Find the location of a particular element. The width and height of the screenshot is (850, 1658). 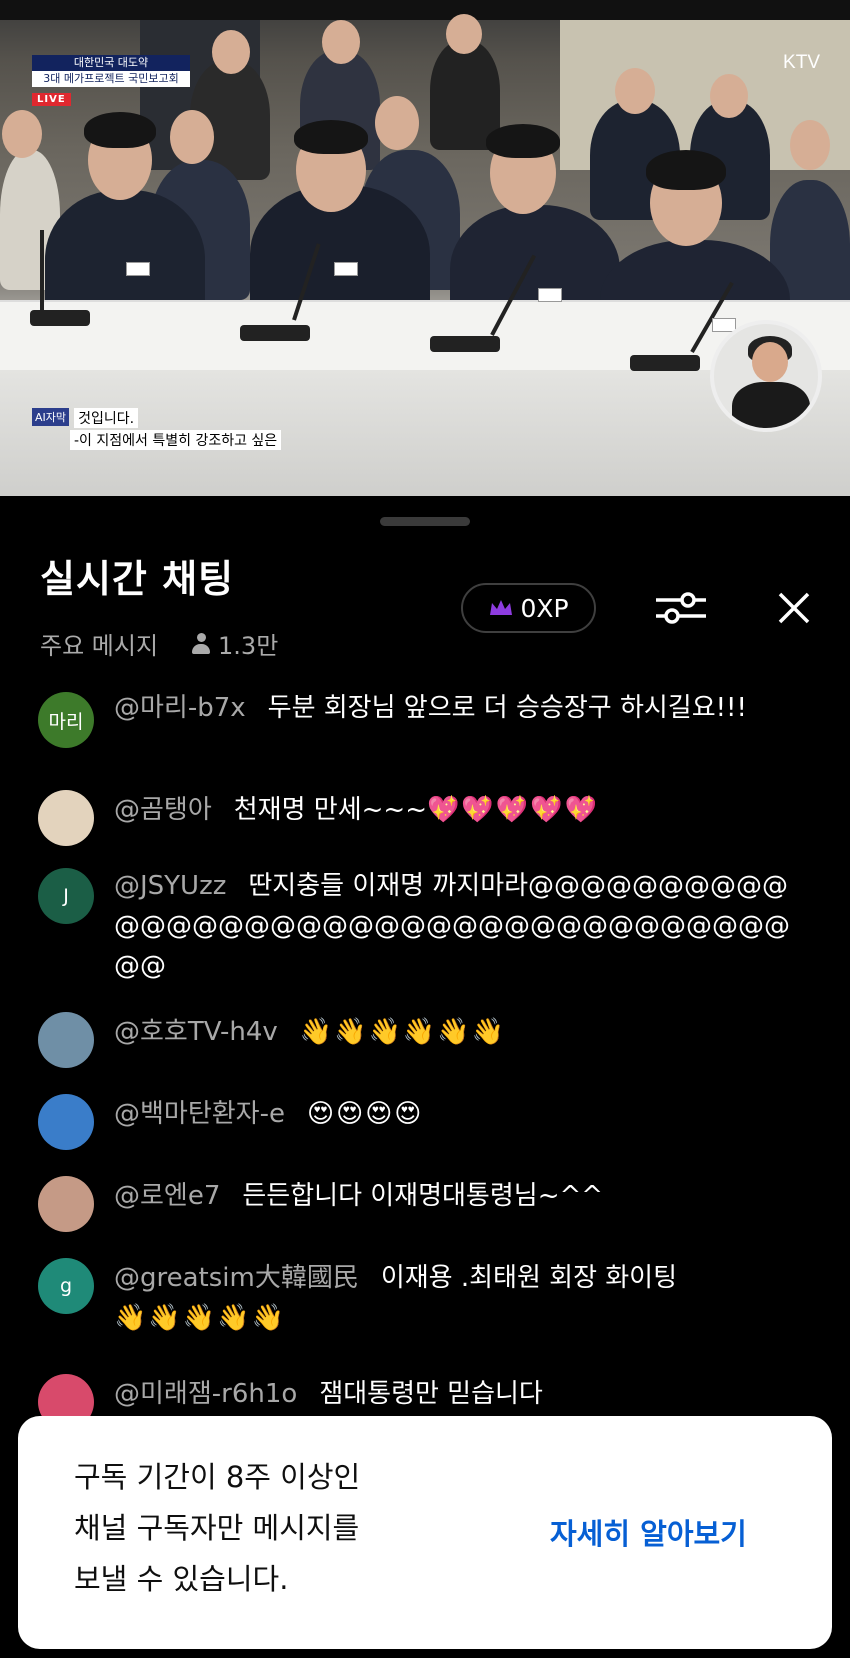

message-body: @마리-b7x 두분 회장님 앞으로 더 승승장구 하시길요!!! is located at coordinates (452, 708).